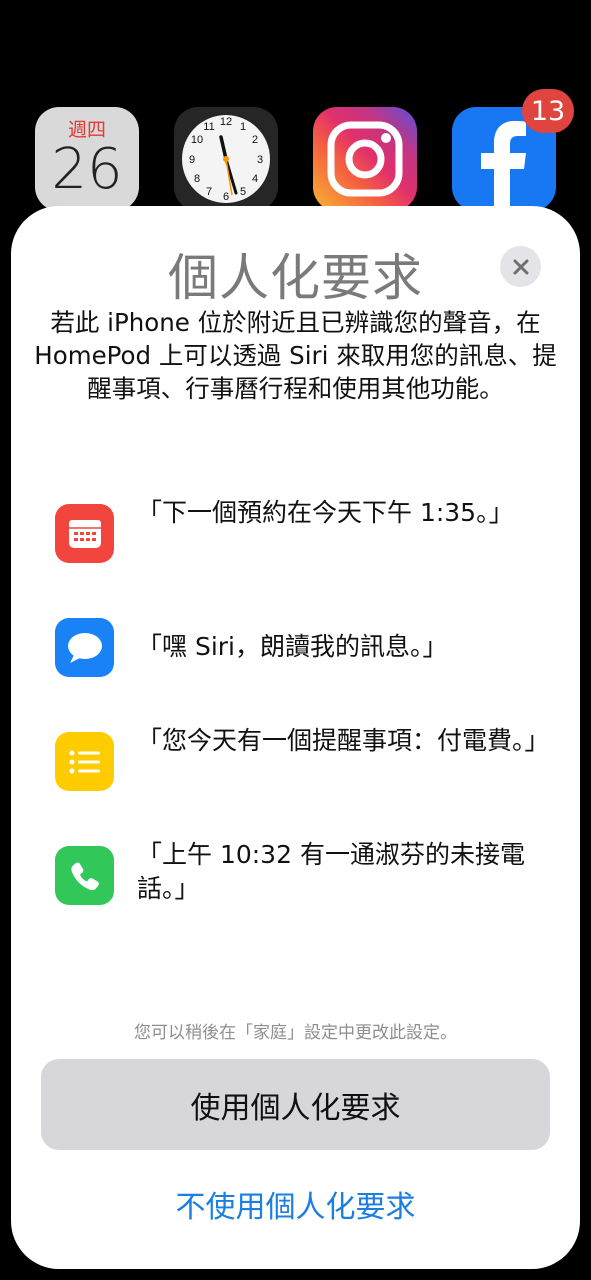 This screenshot has height=1280, width=591. I want to click on example-text: 「嘿 Siri，朗讀我的訊息。」, so click(292, 646).